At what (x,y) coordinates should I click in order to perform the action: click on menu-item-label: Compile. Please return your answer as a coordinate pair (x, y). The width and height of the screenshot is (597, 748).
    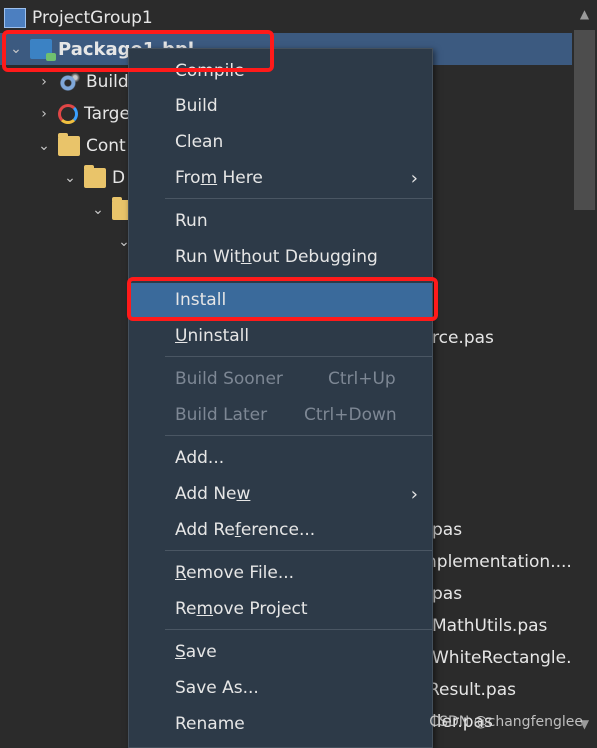
    Looking at the image, I should click on (210, 71).